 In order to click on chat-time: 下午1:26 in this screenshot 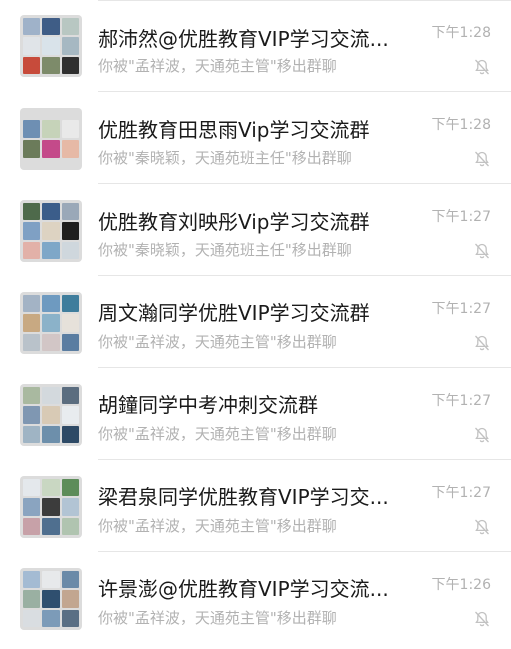, I will do `click(461, 585)`.